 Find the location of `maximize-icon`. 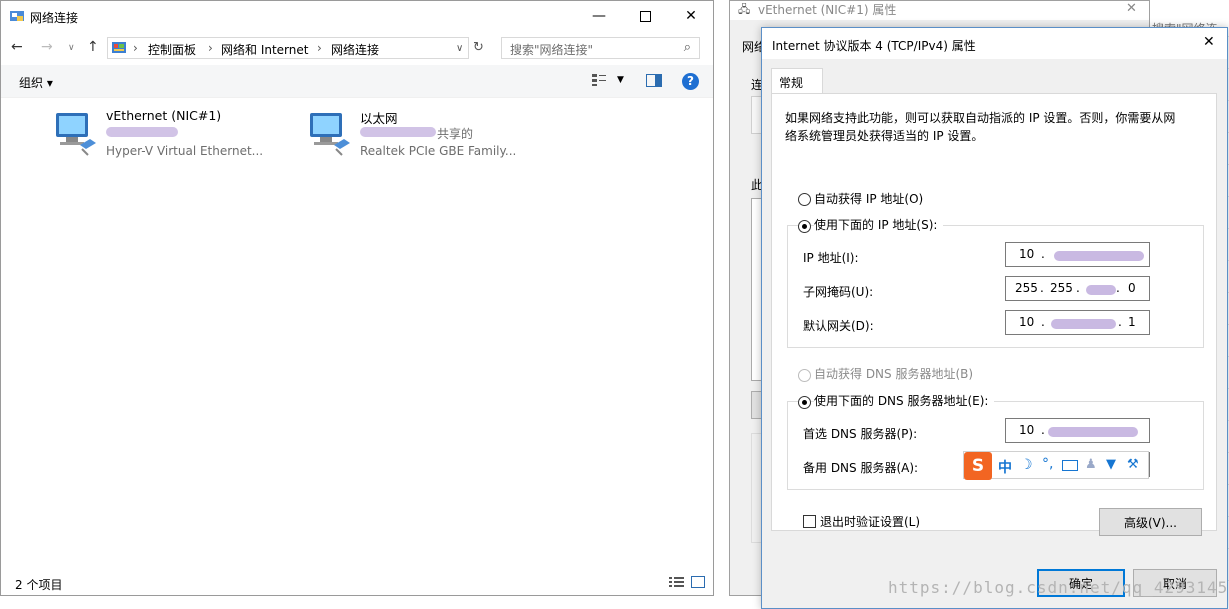

maximize-icon is located at coordinates (645, 16).